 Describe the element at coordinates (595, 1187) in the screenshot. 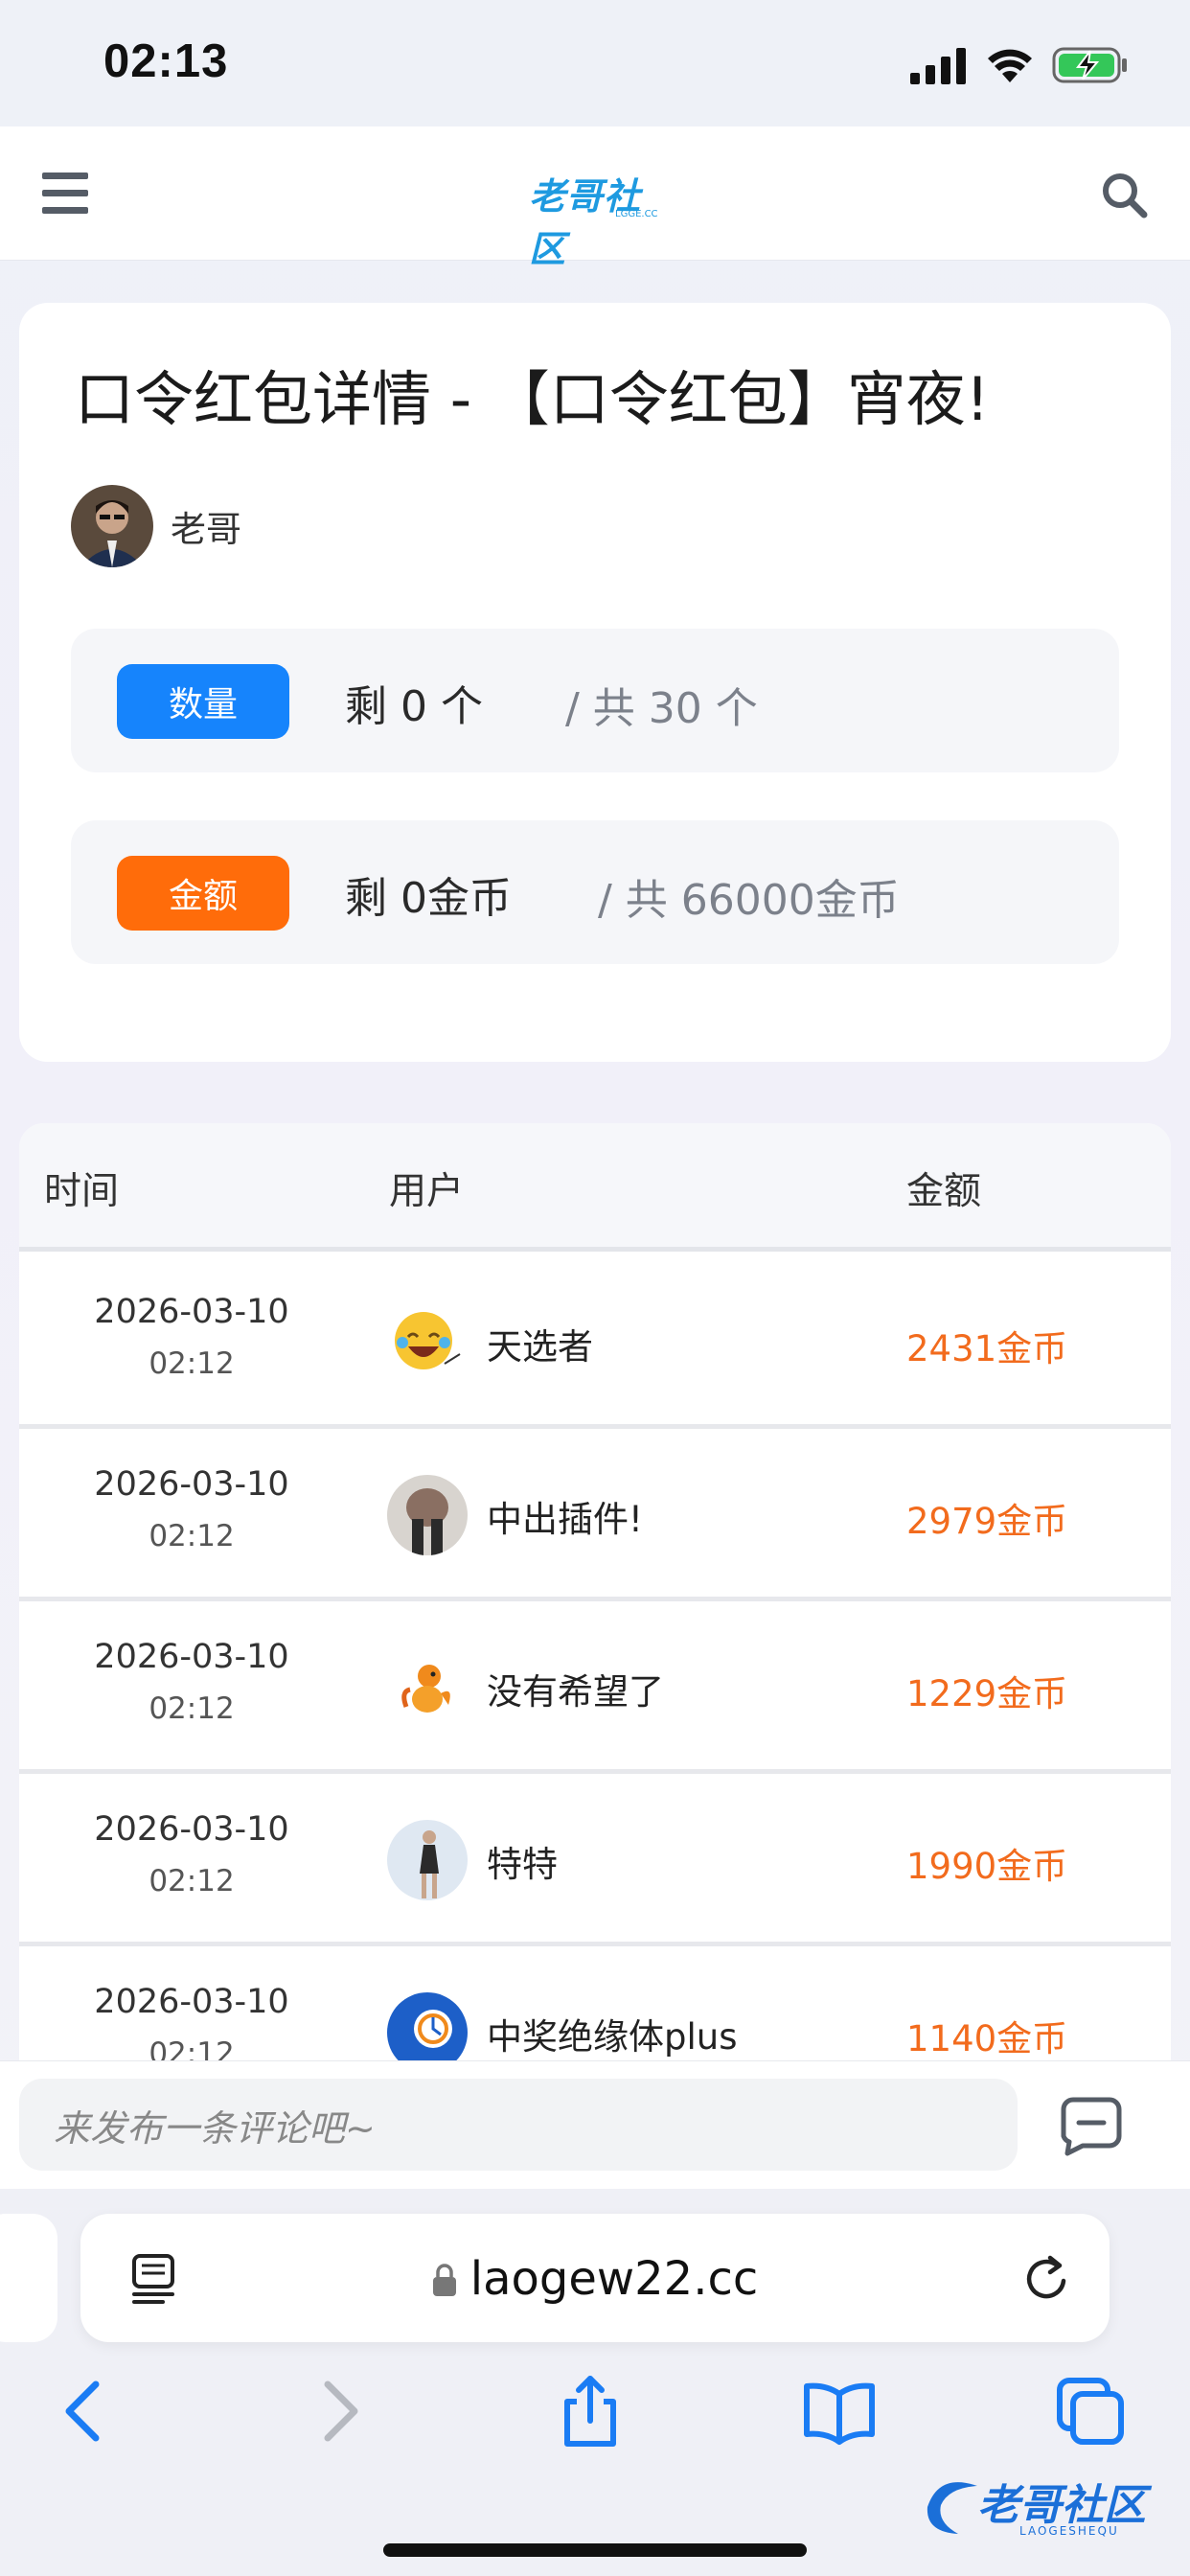

I see `table-header: 时间 用户 金额` at that location.